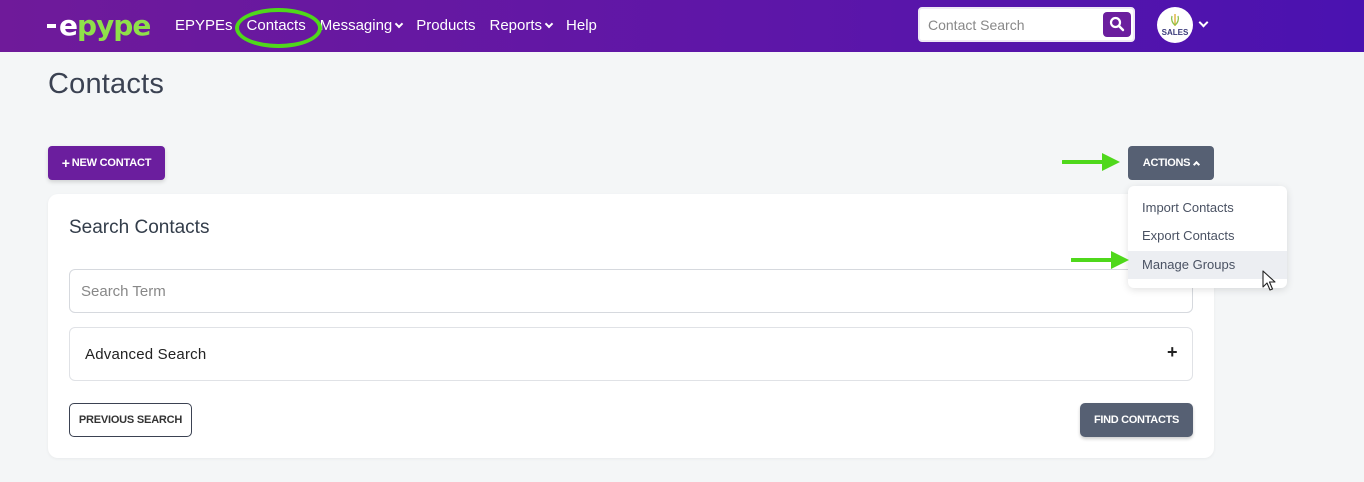  I want to click on logo-dash, so click(51, 26).